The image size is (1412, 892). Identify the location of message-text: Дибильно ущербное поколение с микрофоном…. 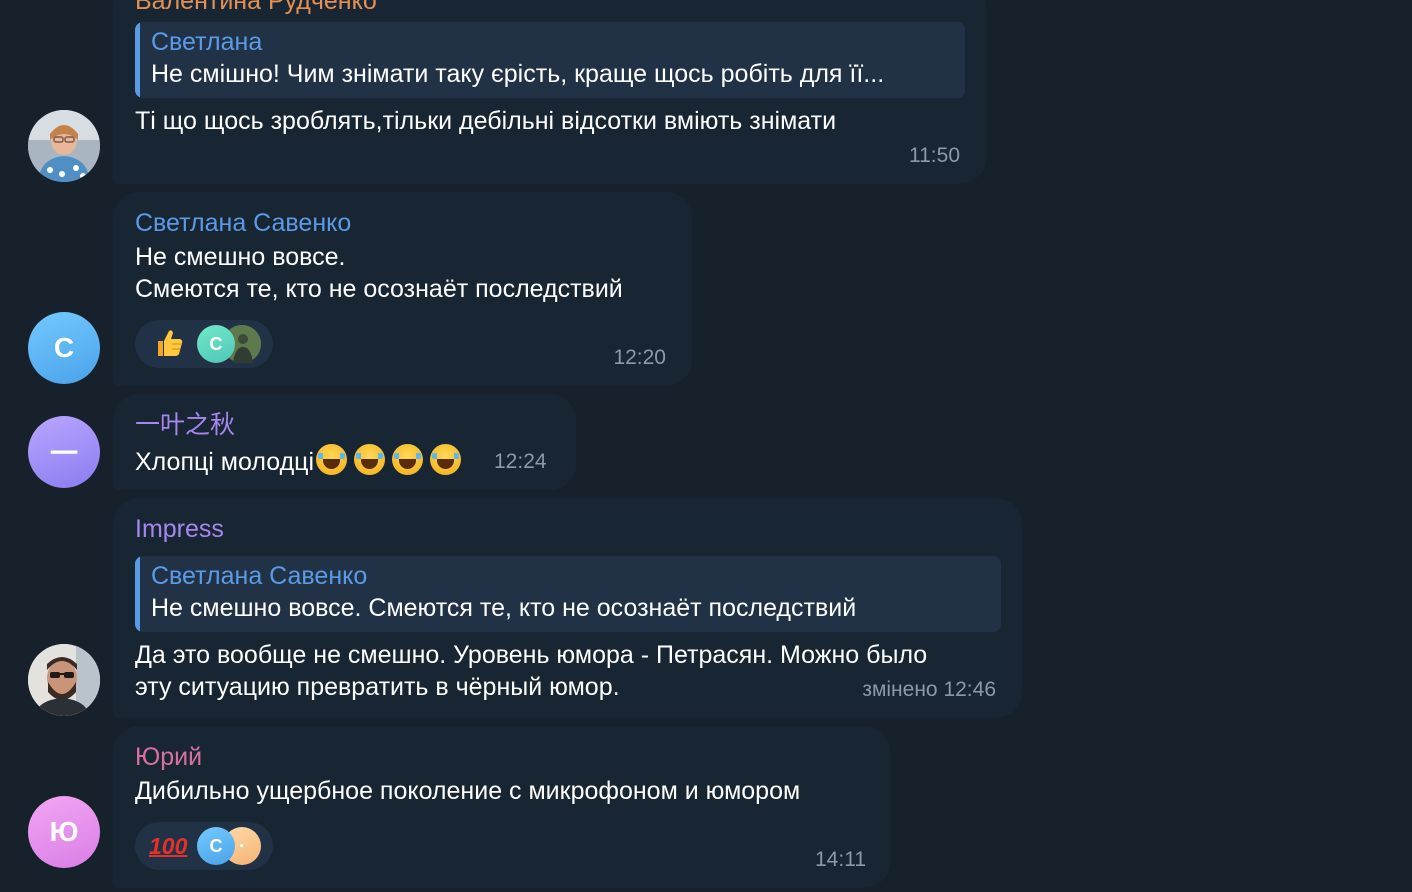
(468, 791).